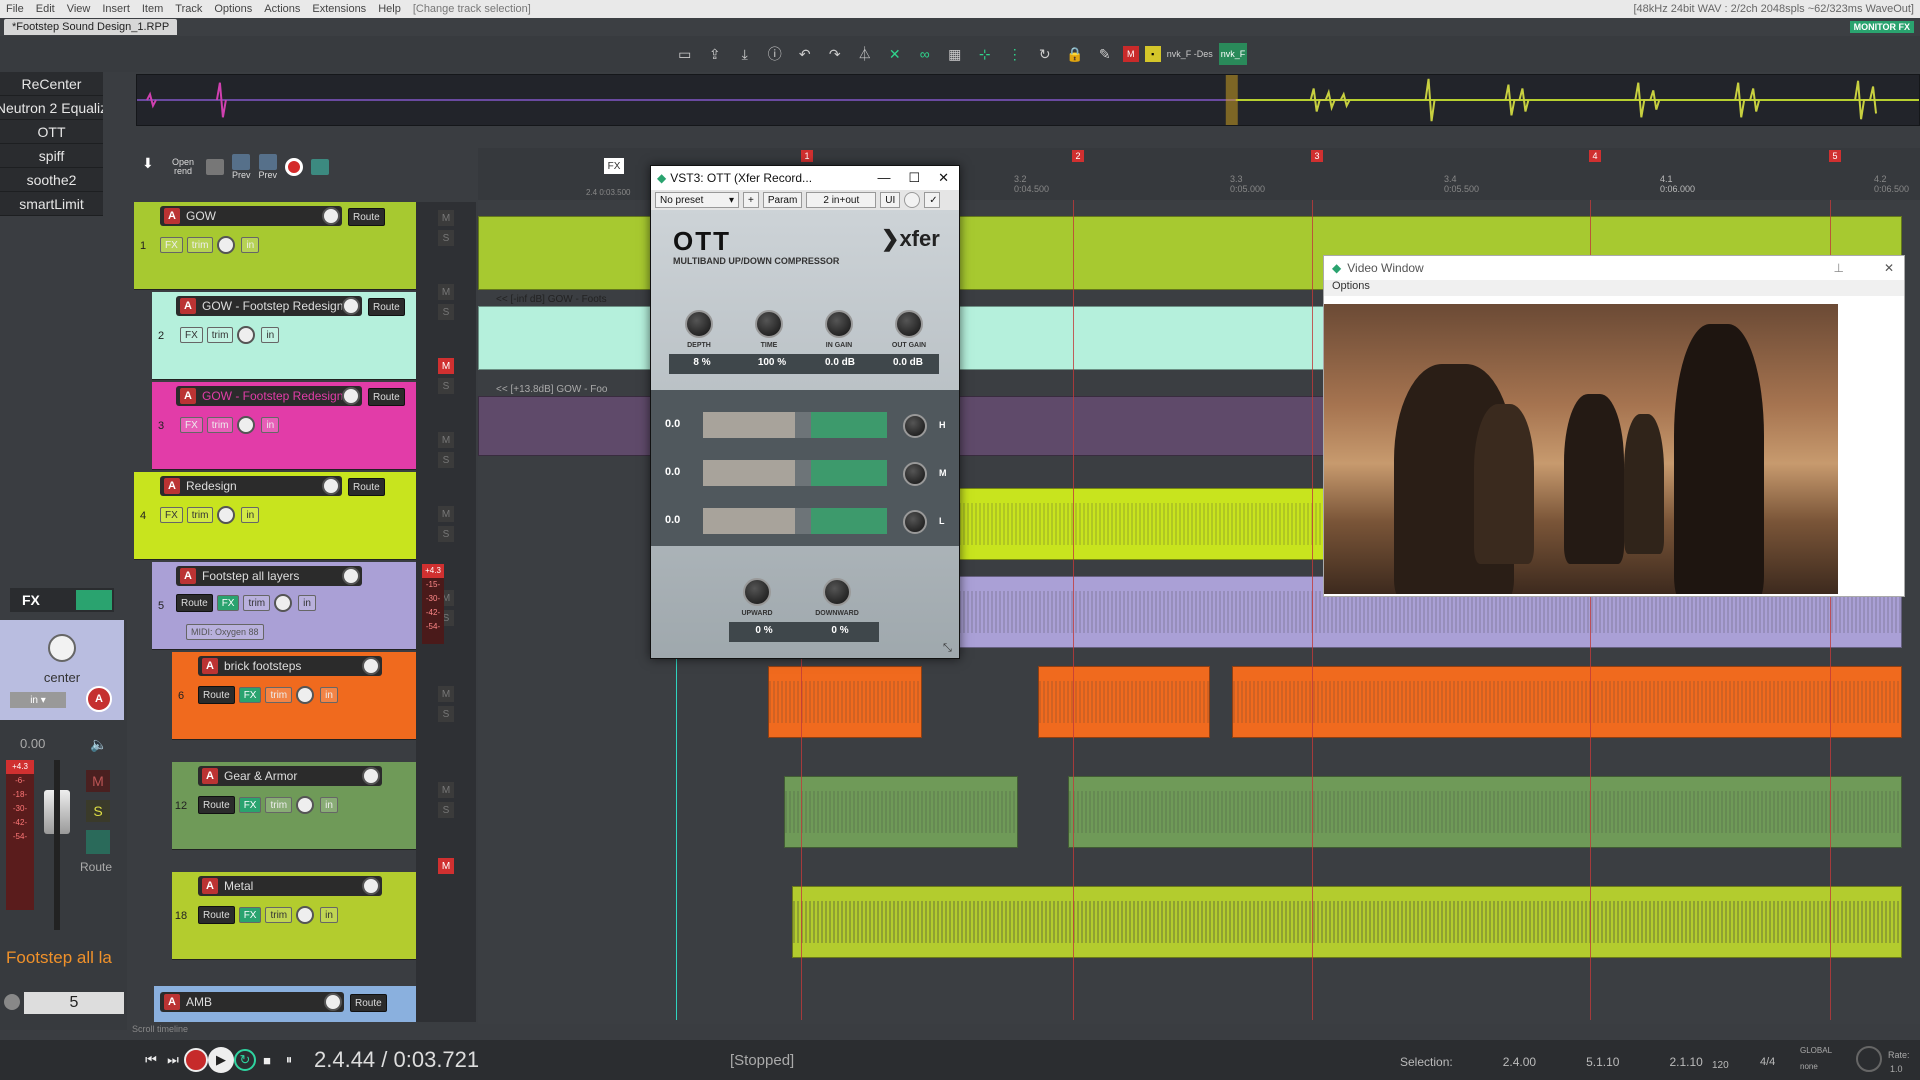  What do you see at coordinates (151, 166) in the screenshot?
I see `save-tool: ⬇` at bounding box center [151, 166].